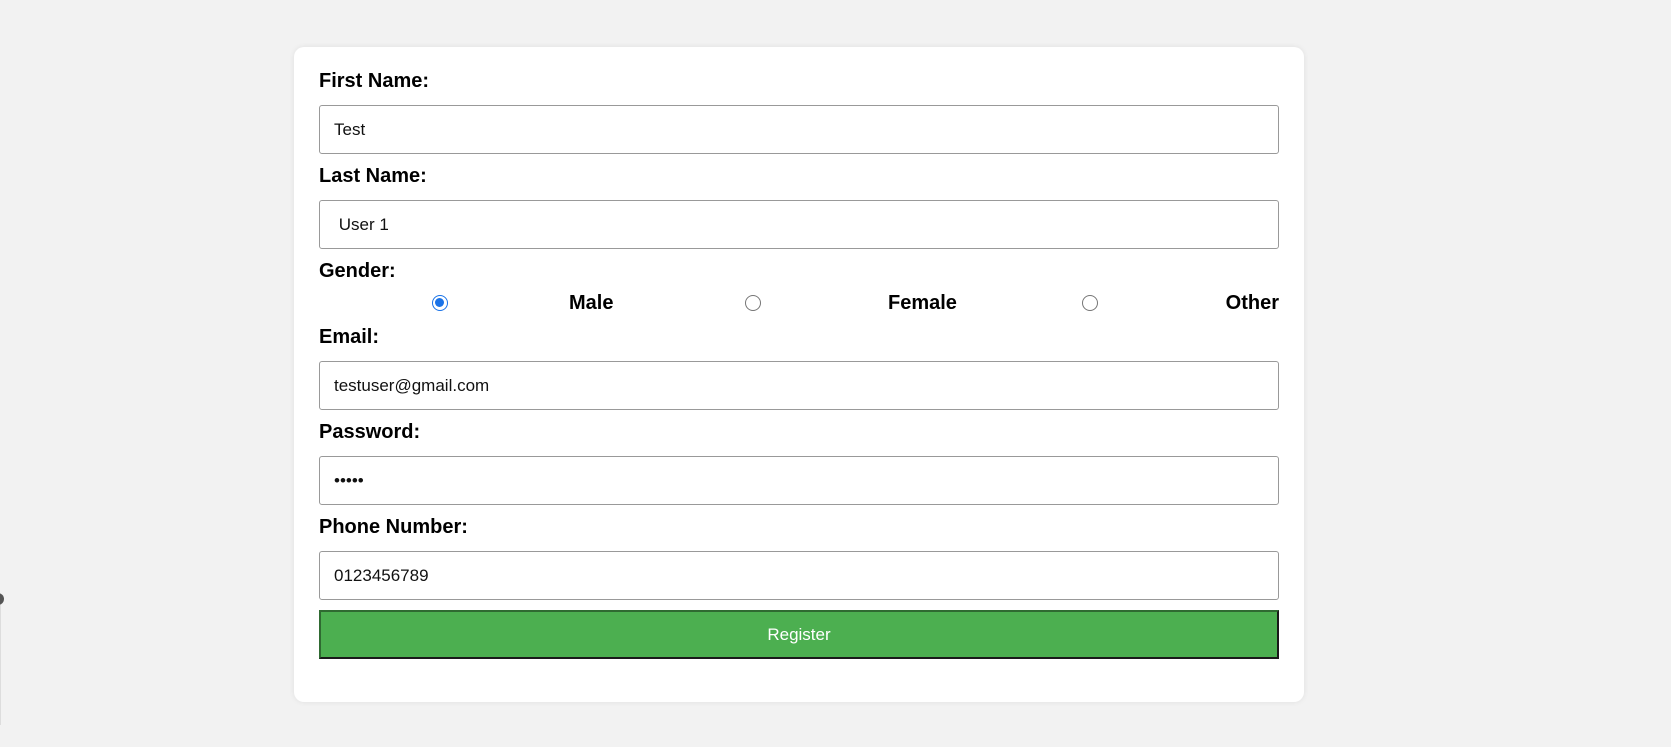 This screenshot has height=747, width=1671. What do you see at coordinates (1090, 303) in the screenshot?
I see `gender-other-radio` at bounding box center [1090, 303].